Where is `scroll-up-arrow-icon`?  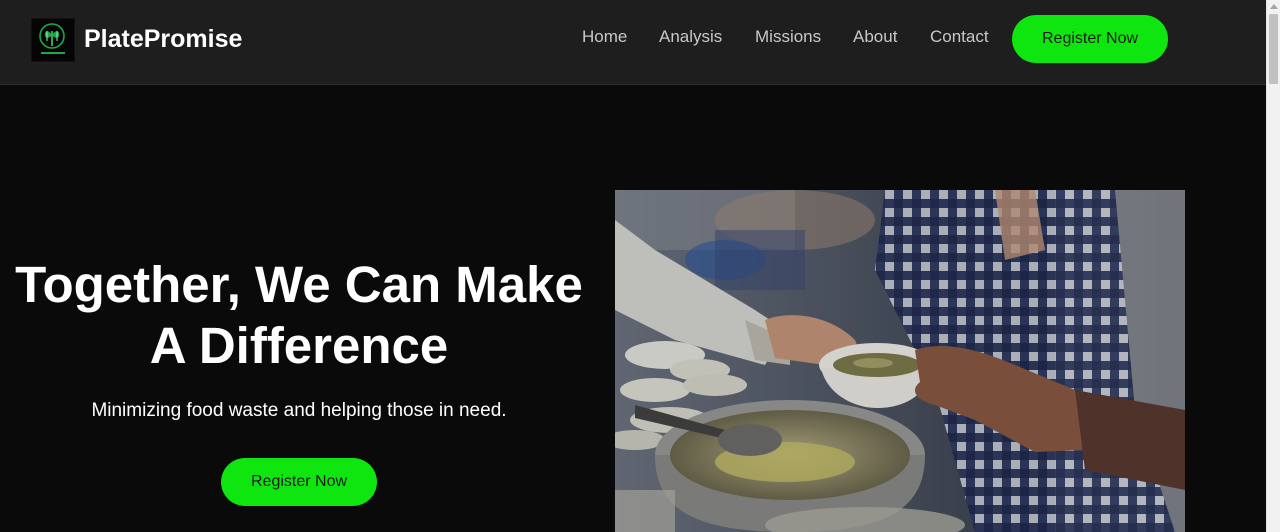 scroll-up-arrow-icon is located at coordinates (1274, 6).